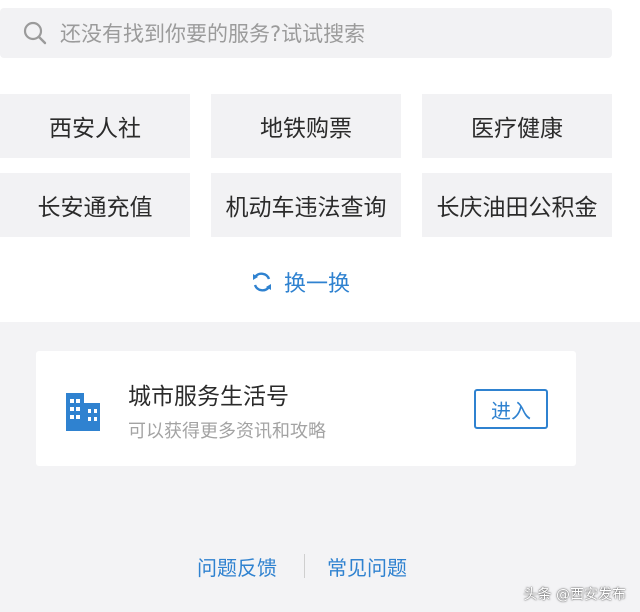  What do you see at coordinates (574, 595) in the screenshot?
I see `watermark: 头条 @西安发布` at bounding box center [574, 595].